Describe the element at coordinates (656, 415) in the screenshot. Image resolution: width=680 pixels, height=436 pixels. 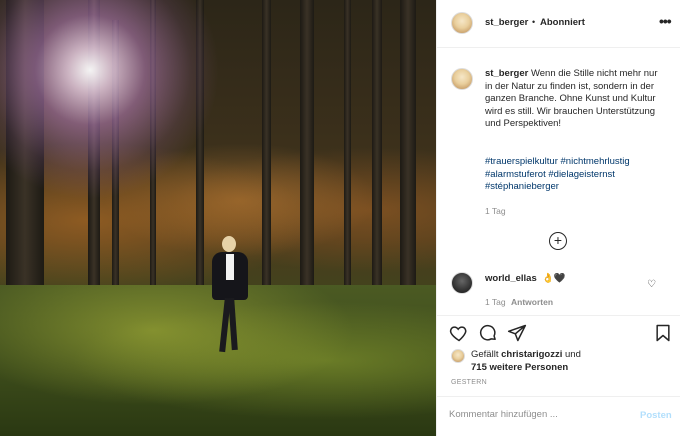
I see `post-comment-button: Posten` at that location.